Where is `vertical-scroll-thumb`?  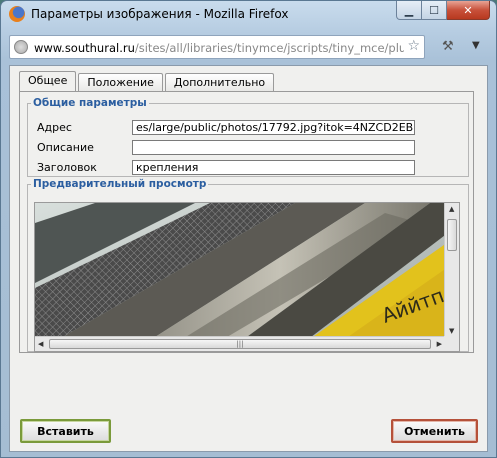
vertical-scroll-thumb is located at coordinates (452, 235).